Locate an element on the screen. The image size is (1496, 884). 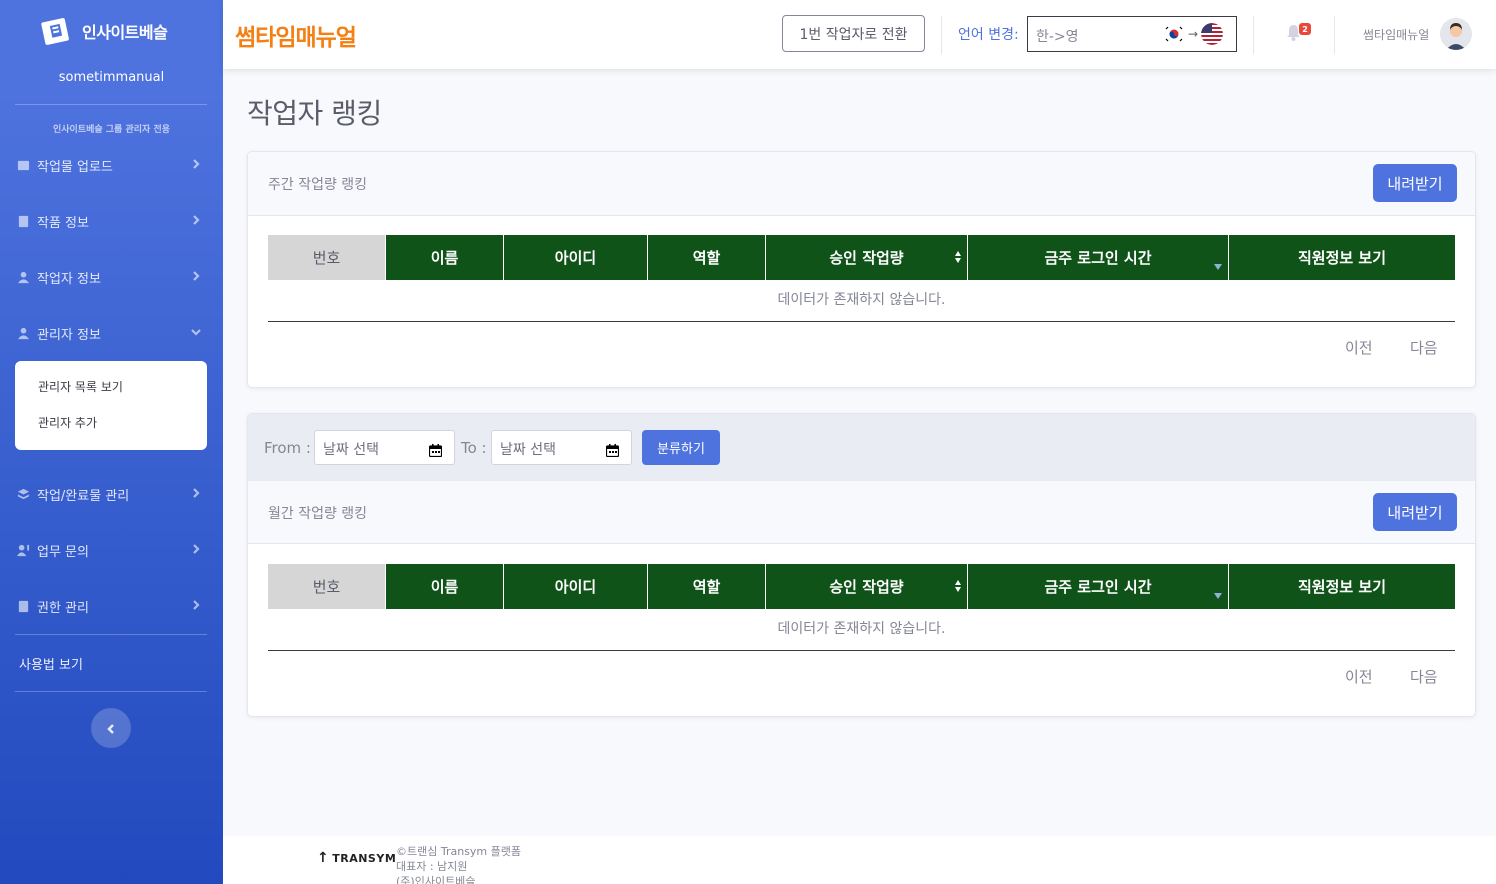
notification-badge: 2 is located at coordinates (1305, 29).